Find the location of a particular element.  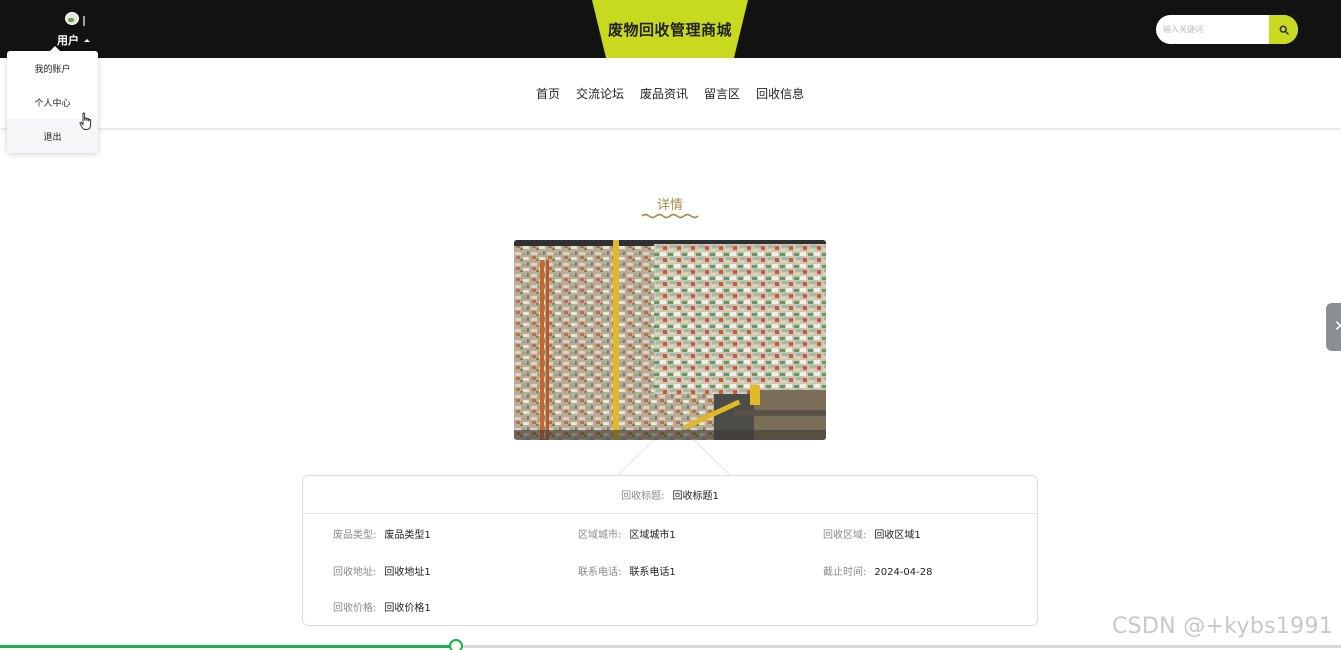

nav-item-news: 废品资讯 is located at coordinates (664, 93).